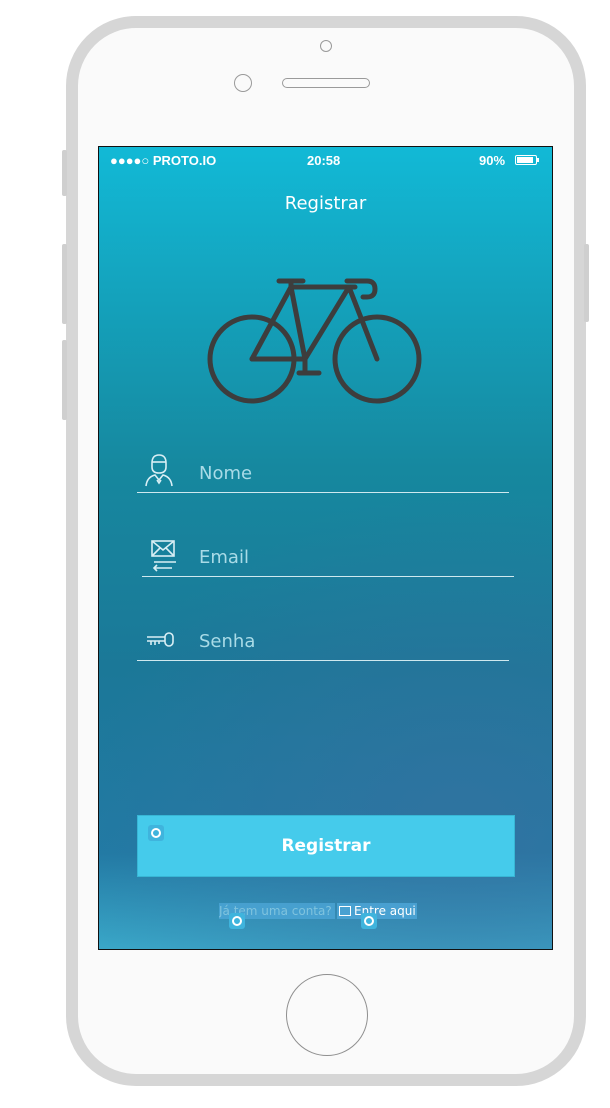 This screenshot has height=1108, width=610. I want to click on mute-switch, so click(64, 173).